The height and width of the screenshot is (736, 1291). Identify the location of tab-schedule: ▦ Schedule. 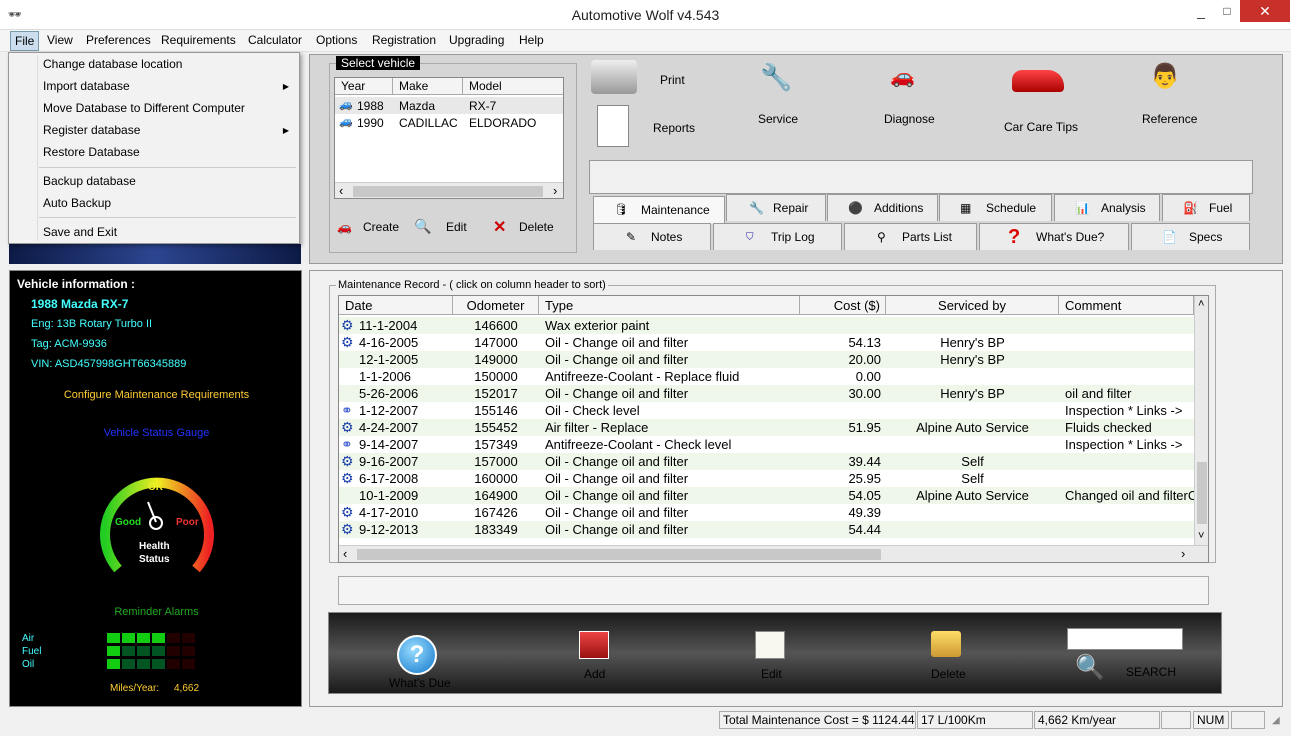
(995, 207).